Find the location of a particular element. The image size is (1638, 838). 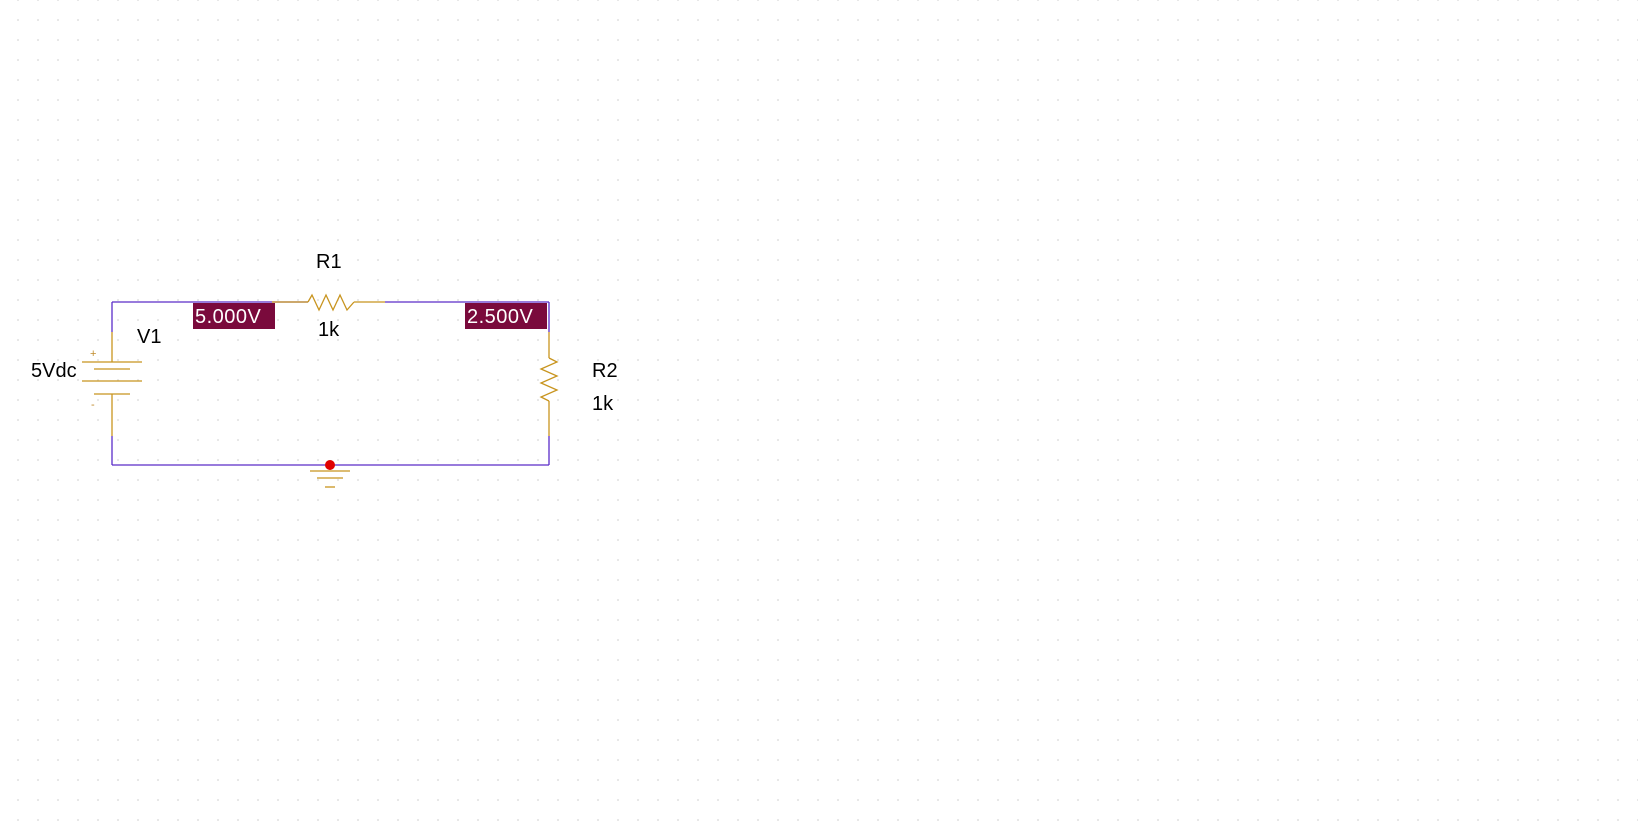

ground-node-dot is located at coordinates (330, 465).